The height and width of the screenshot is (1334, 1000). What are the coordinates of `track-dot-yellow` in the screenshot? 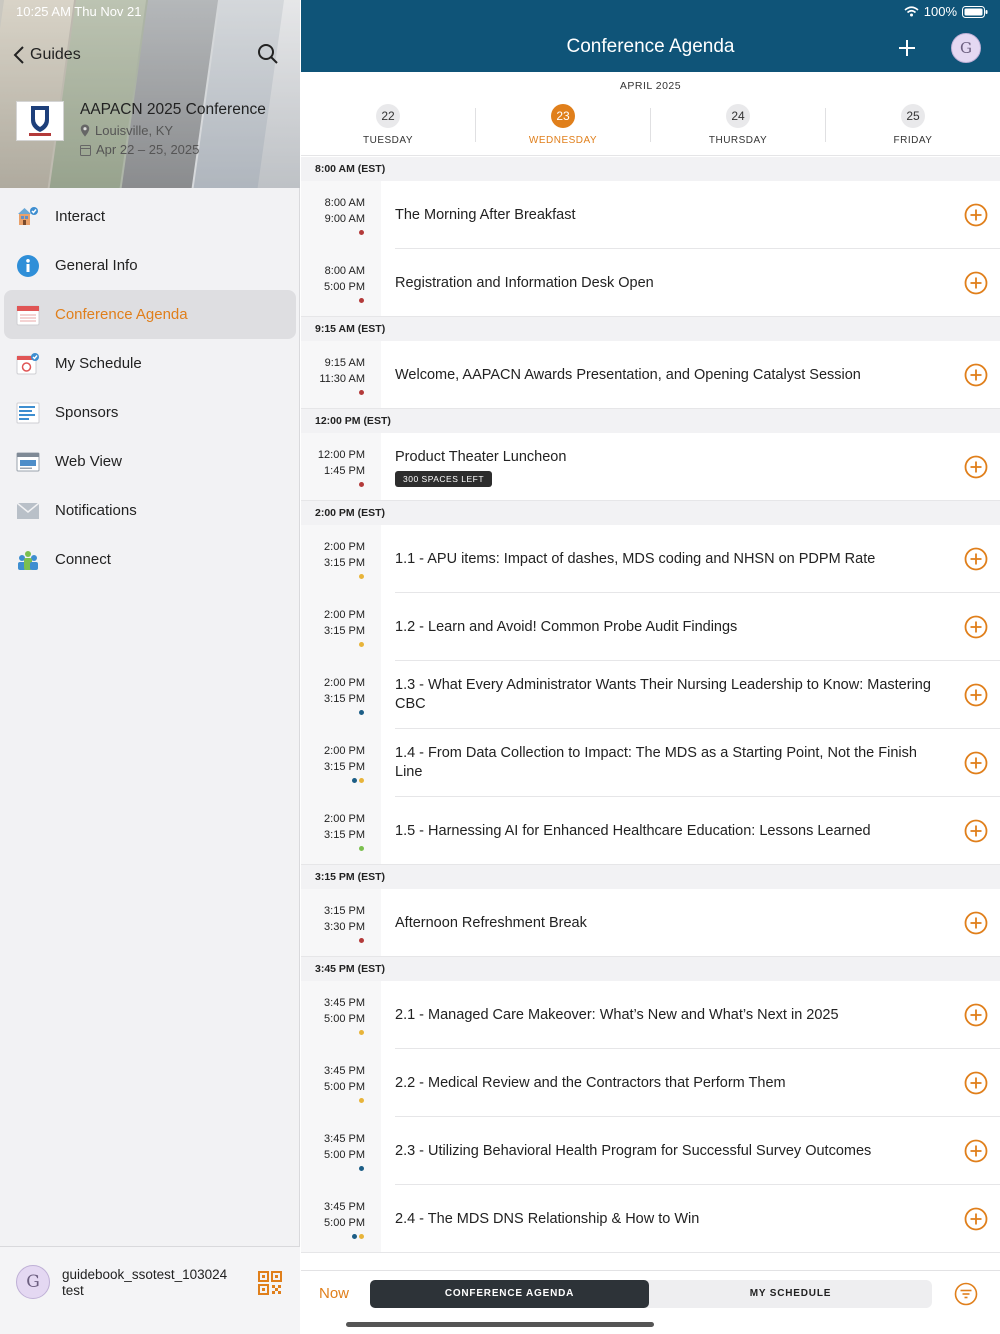 It's located at (361, 780).